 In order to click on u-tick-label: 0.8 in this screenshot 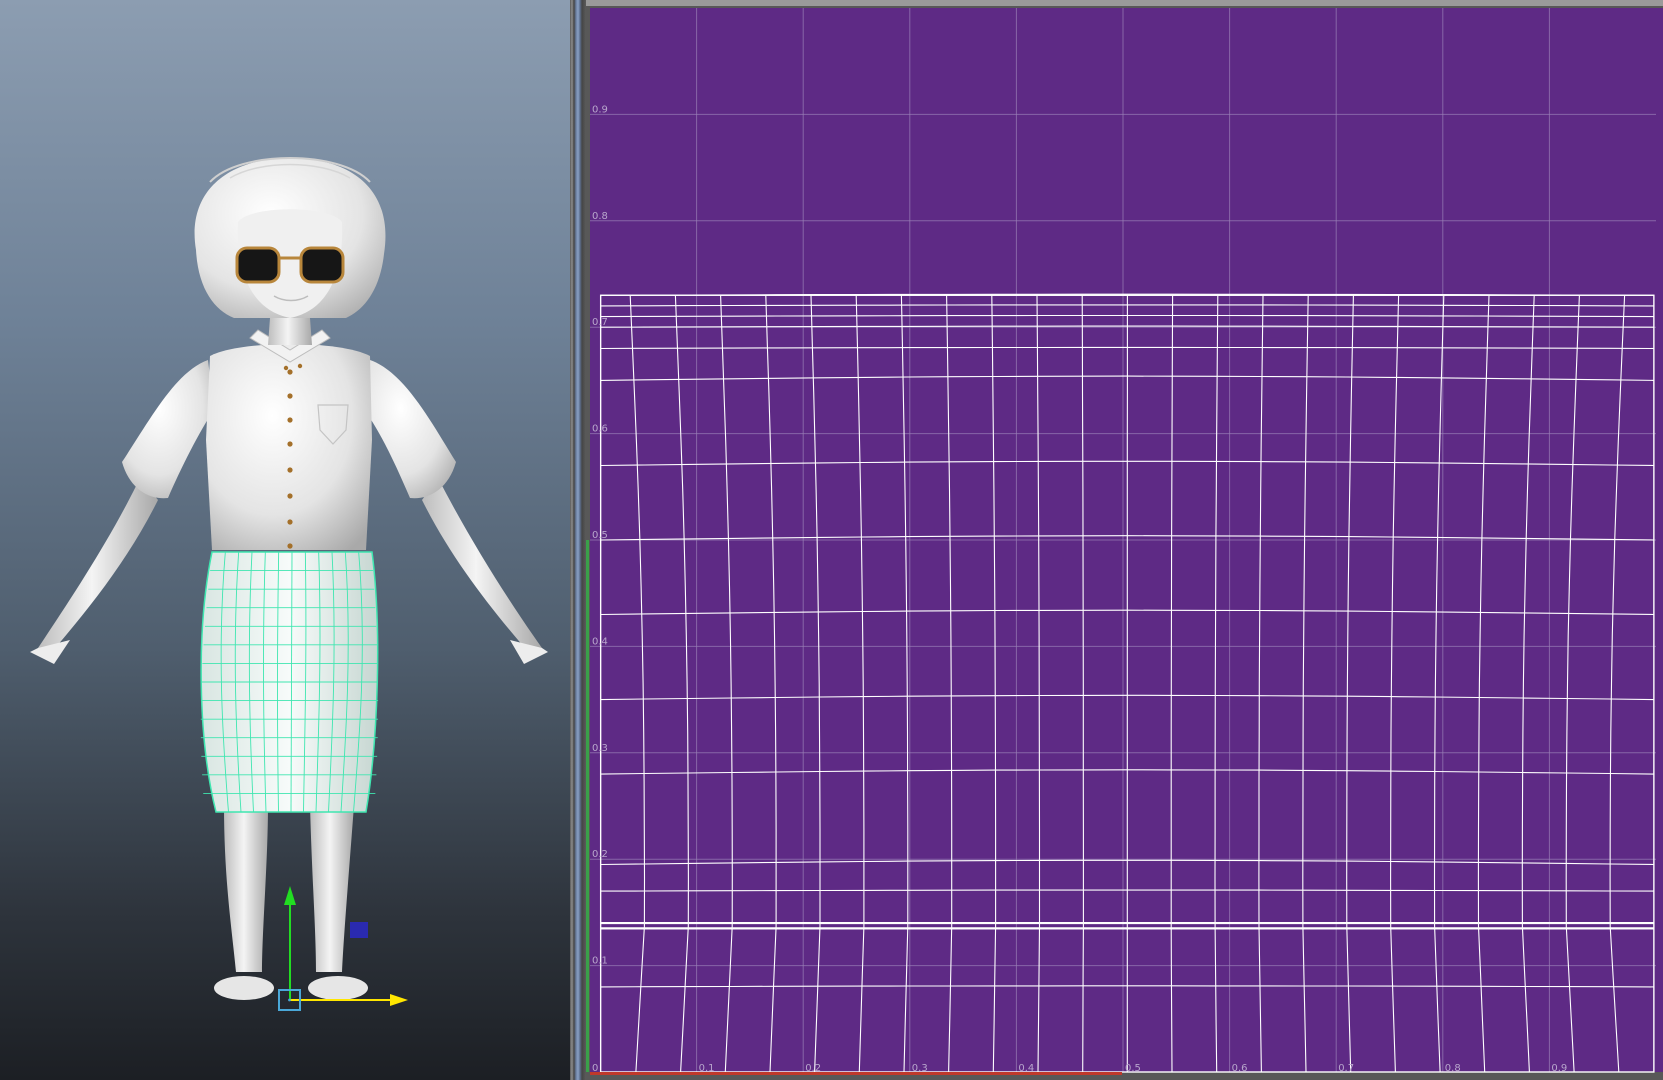, I will do `click(1453, 1068)`.